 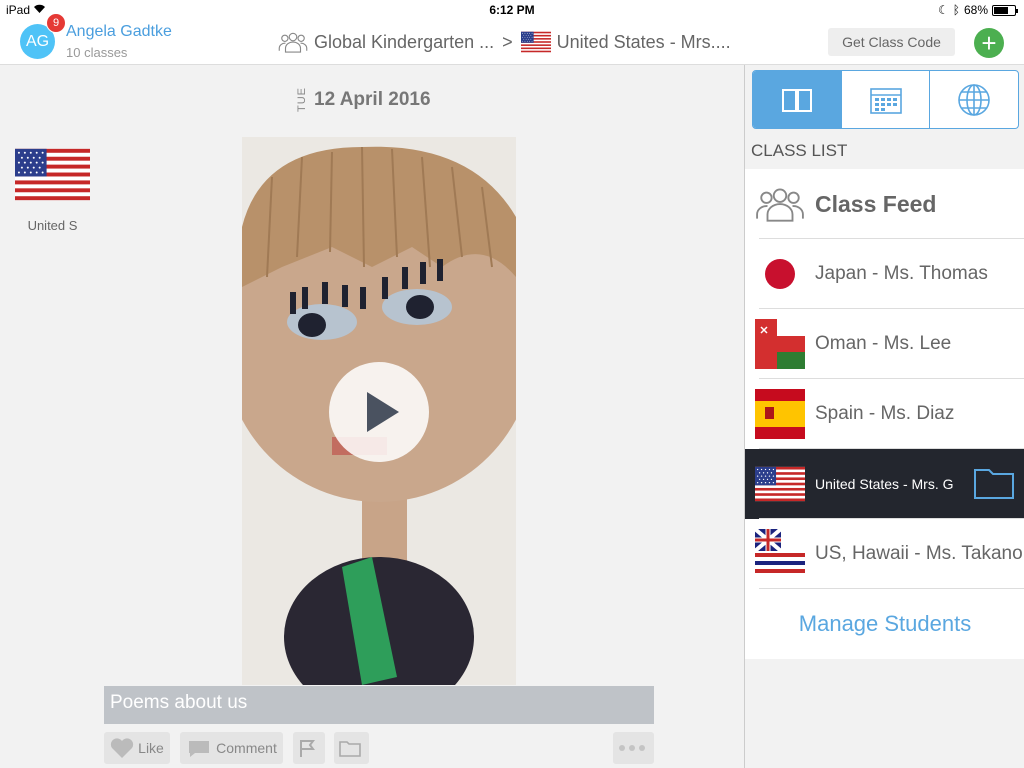 What do you see at coordinates (1005, 10) in the screenshot?
I see `battery-icon` at bounding box center [1005, 10].